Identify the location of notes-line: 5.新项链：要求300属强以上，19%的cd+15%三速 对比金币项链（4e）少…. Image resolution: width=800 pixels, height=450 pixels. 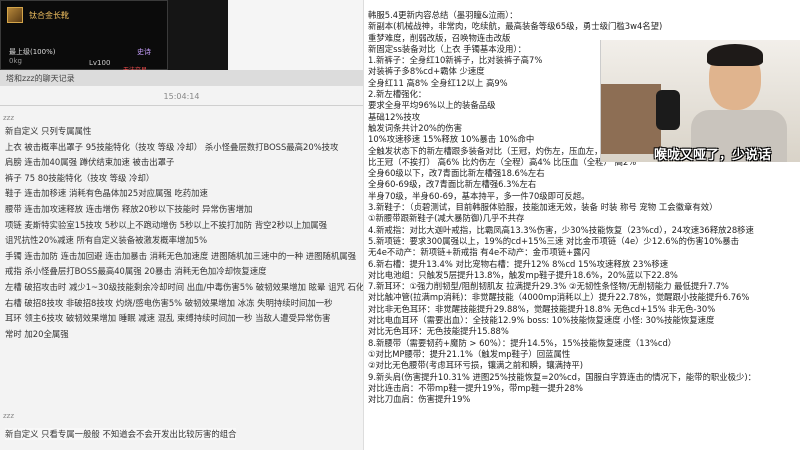
(554, 240).